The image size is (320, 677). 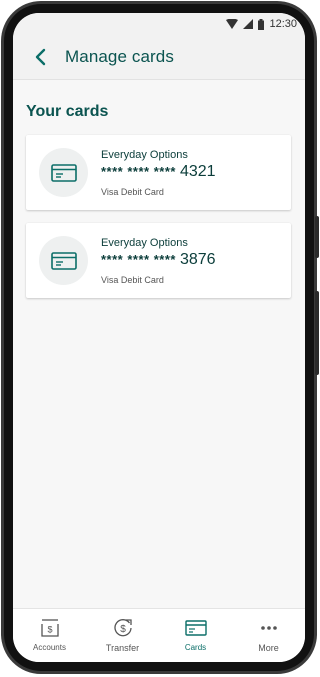 I want to click on transfer-icon: $, so click(x=122, y=628).